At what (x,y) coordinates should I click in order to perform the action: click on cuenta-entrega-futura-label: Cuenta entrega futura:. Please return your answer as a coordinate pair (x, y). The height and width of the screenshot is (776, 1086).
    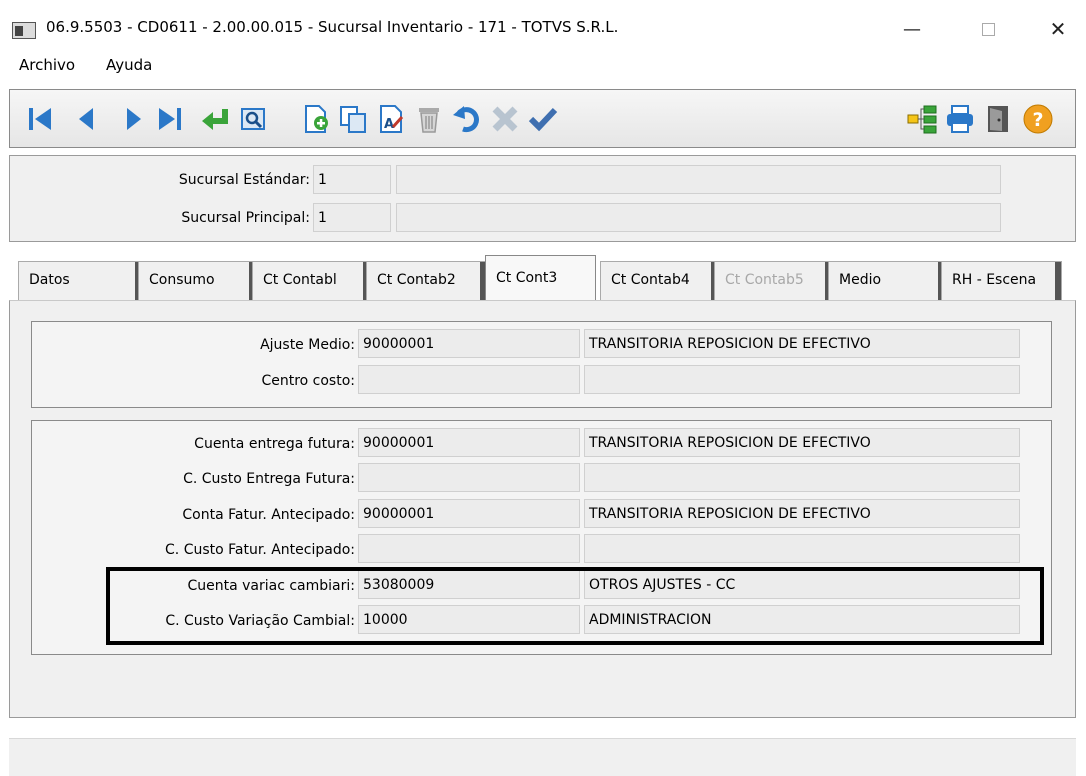
    Looking at the image, I should click on (274, 444).